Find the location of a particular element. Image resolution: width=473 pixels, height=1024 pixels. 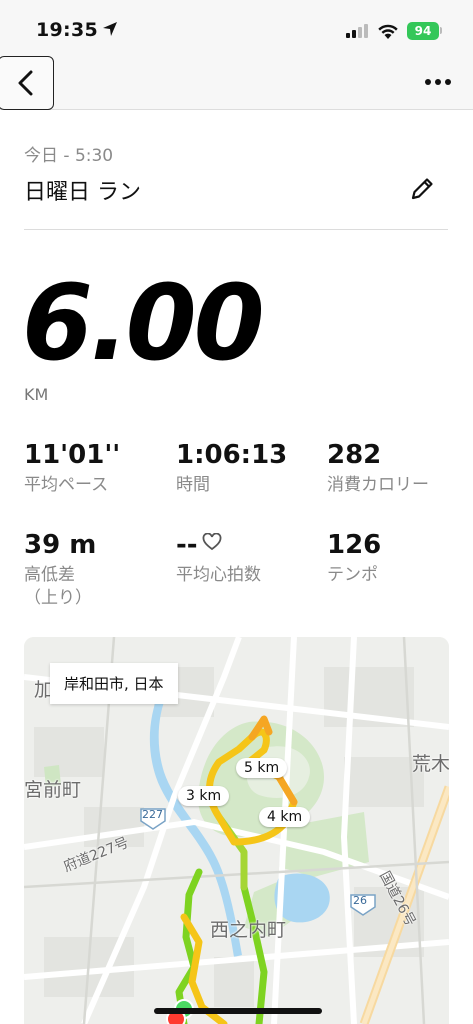

stat-value: 282 is located at coordinates (354, 455).